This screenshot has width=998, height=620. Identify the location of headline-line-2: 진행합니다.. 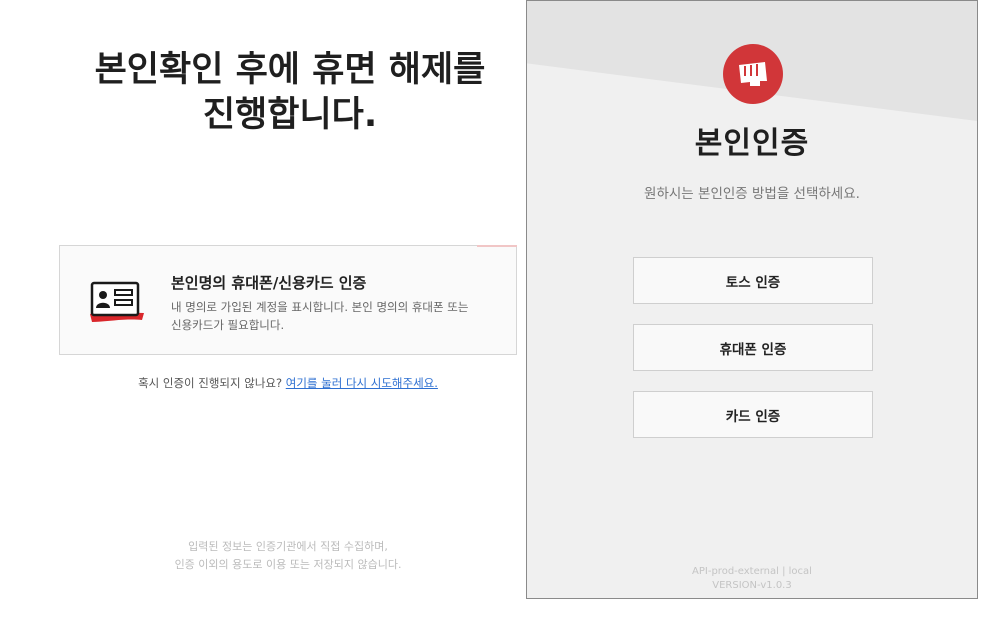
(290, 115).